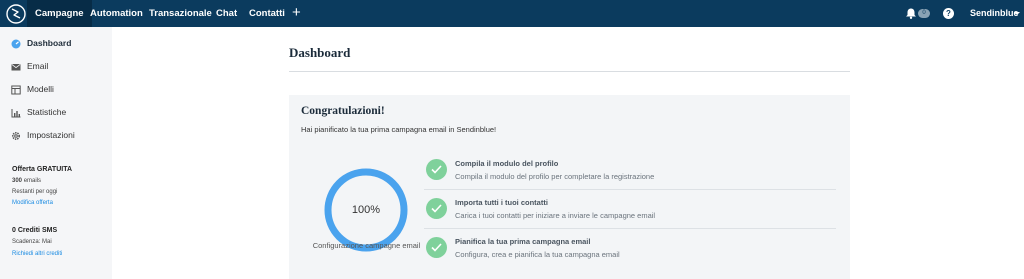 The image size is (1024, 279). I want to click on sidebar-item-dashboard: Dashboard, so click(56, 44).